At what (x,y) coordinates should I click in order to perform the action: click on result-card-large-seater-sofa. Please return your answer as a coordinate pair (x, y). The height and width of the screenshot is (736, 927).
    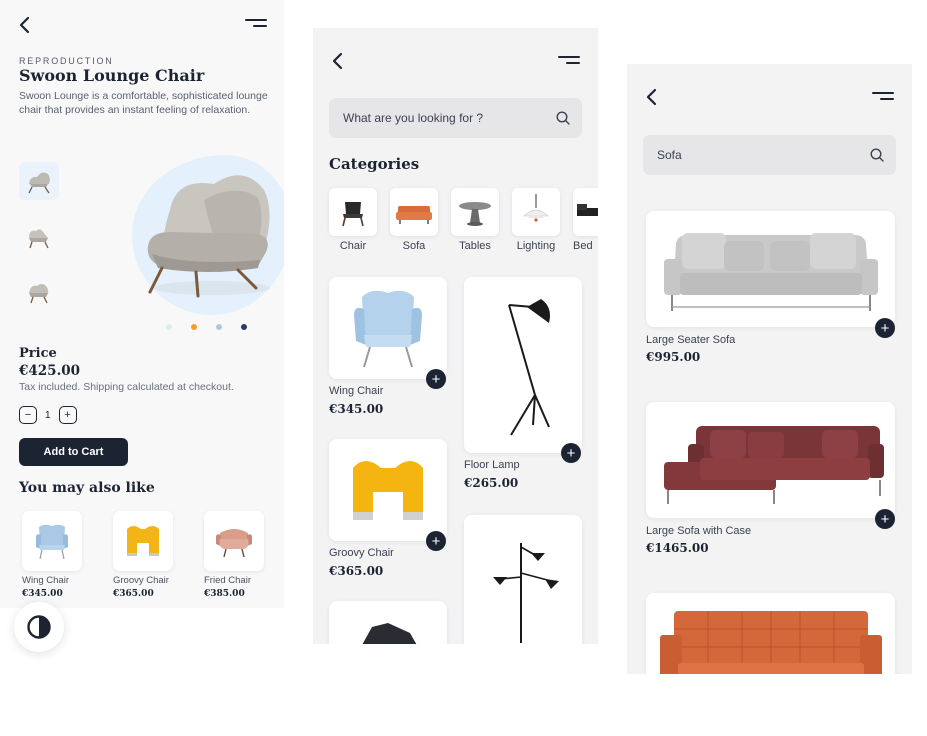
    Looking at the image, I should click on (770, 269).